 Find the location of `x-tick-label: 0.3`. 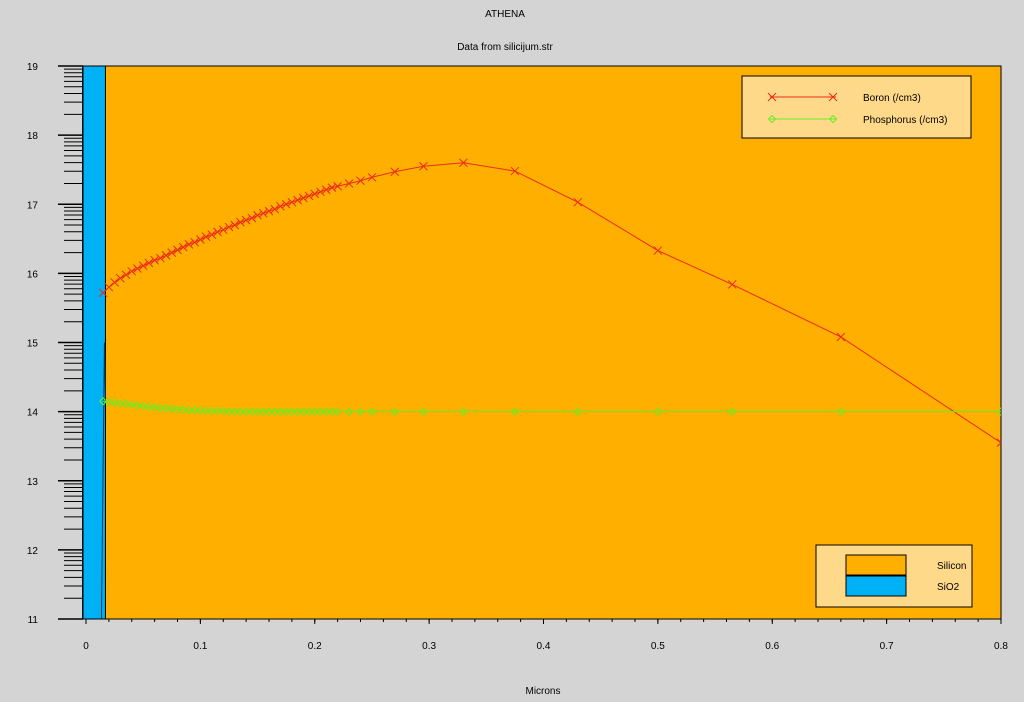

x-tick-label: 0.3 is located at coordinates (429, 646).